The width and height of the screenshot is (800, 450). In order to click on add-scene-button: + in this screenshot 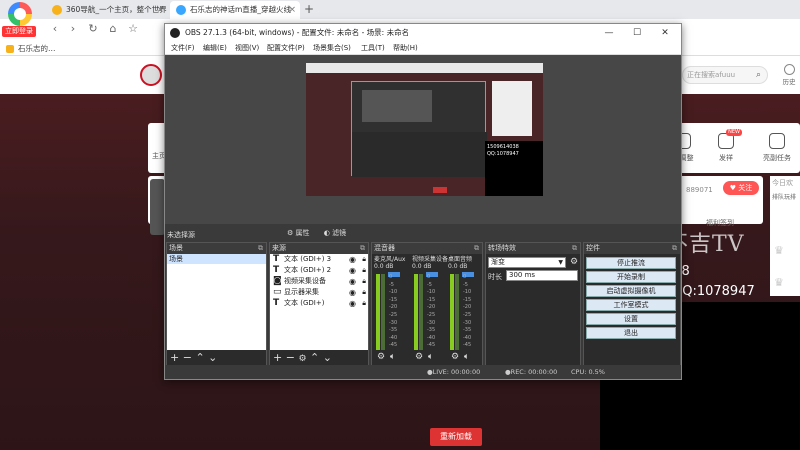, I will do `click(174, 357)`.